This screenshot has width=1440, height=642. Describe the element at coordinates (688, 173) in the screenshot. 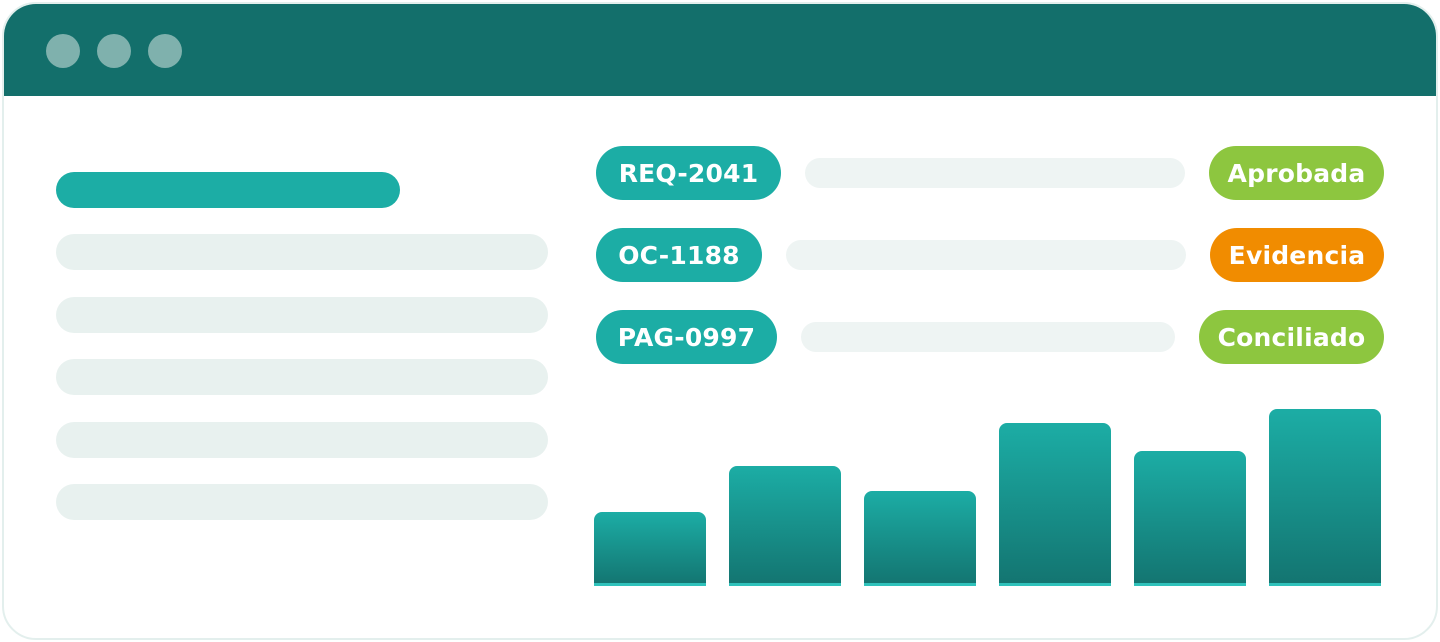

I see `record-id-badge: REQ-2041` at that location.